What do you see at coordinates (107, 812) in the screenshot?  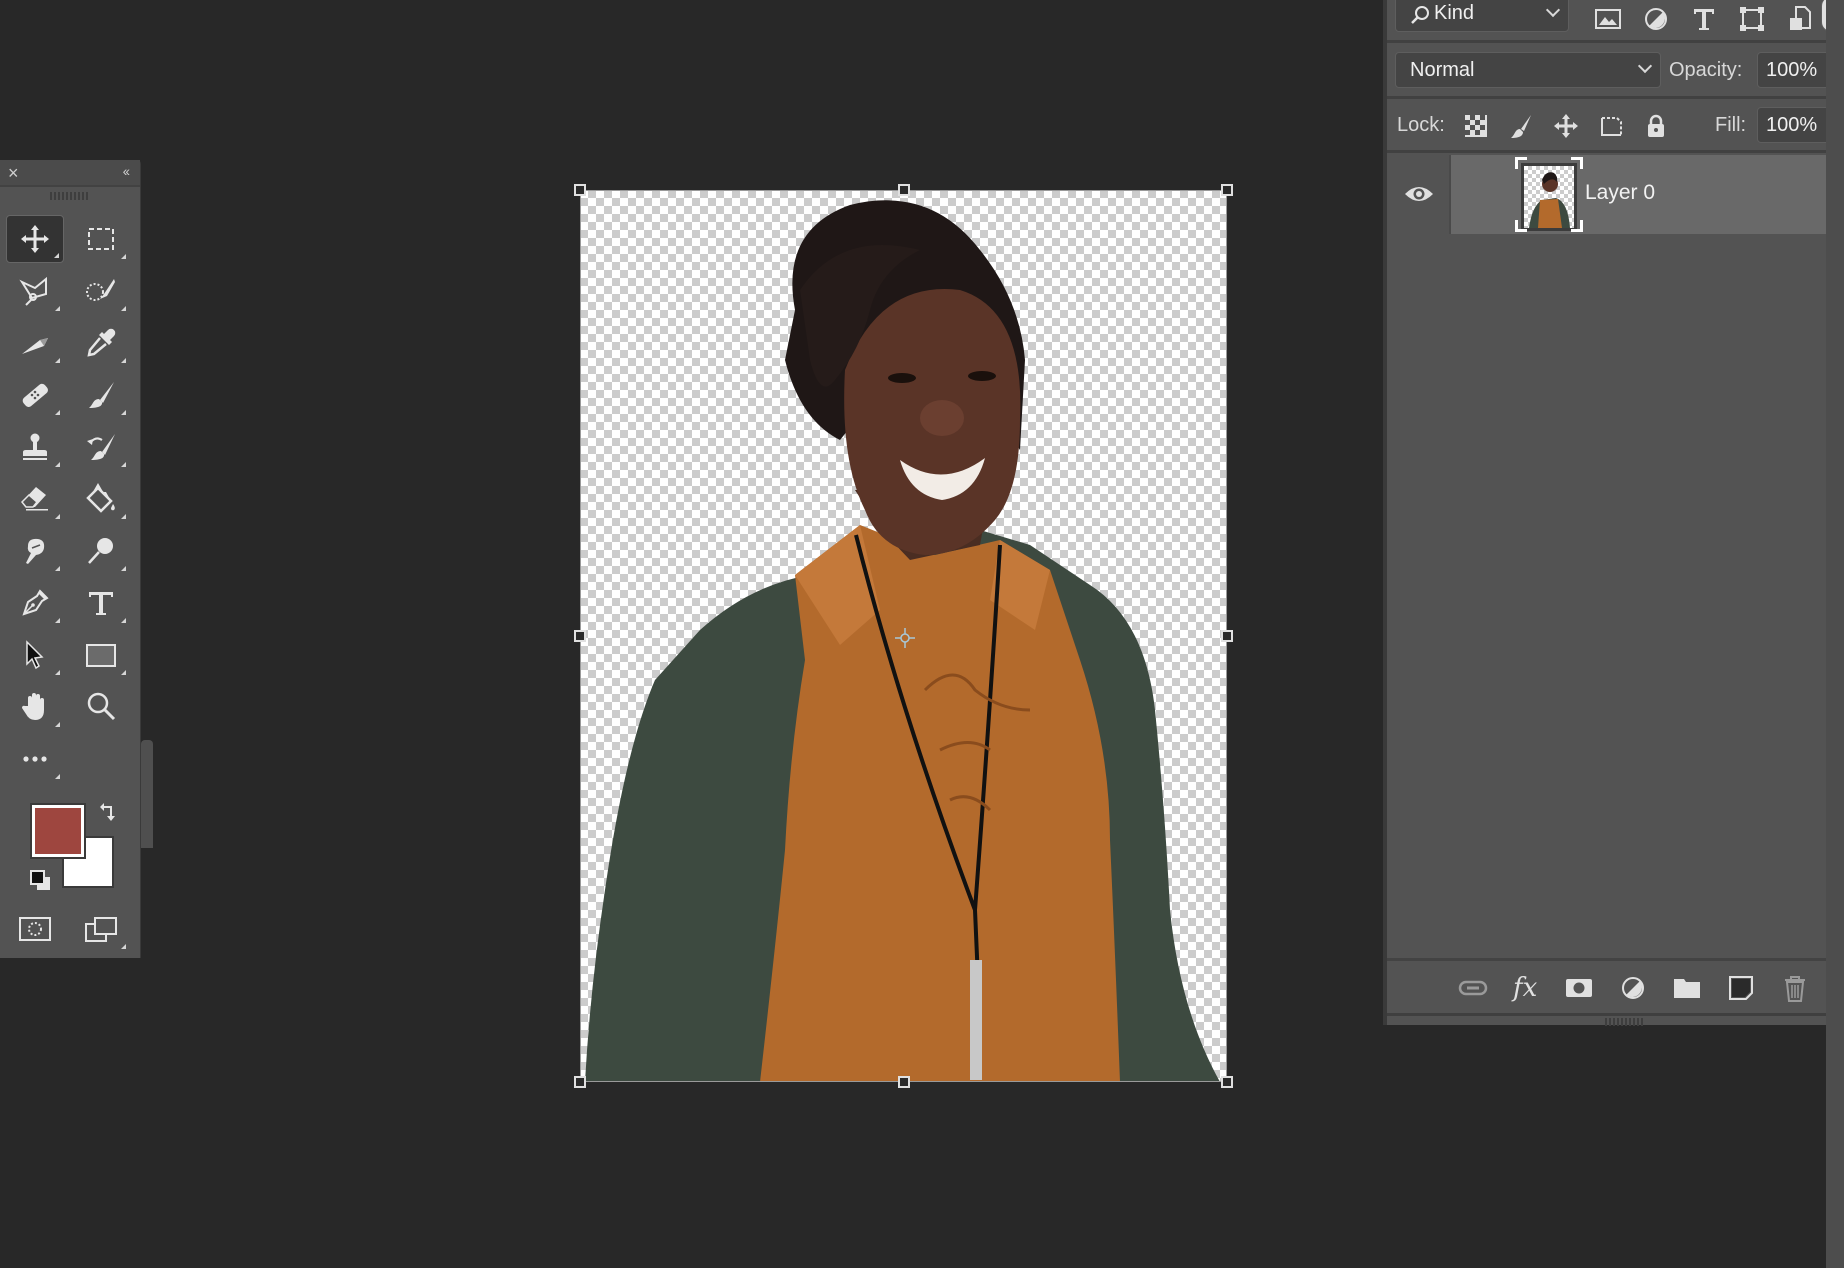 I see `swap-colors-icon` at bounding box center [107, 812].